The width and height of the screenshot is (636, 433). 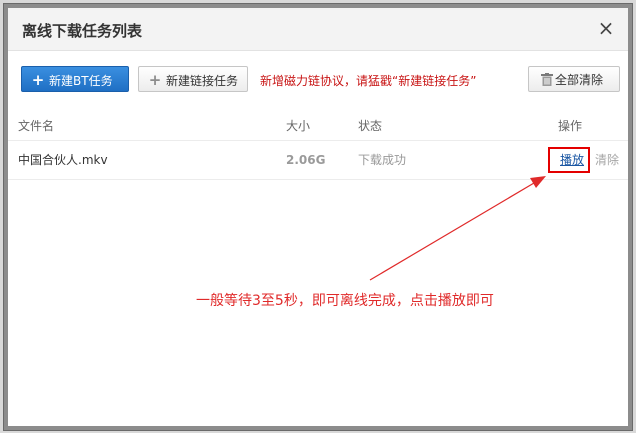 What do you see at coordinates (345, 301) in the screenshot?
I see `annotation-text: 一般等待3至5秒，即可离线完成，点击播放即可` at bounding box center [345, 301].